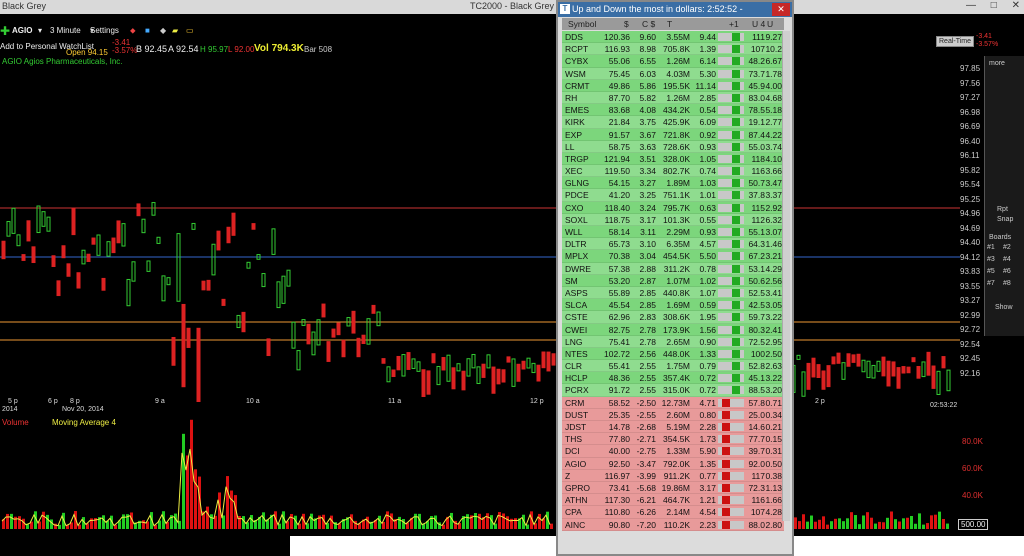  I want to click on cell-f: 3.37, so click(773, 195).